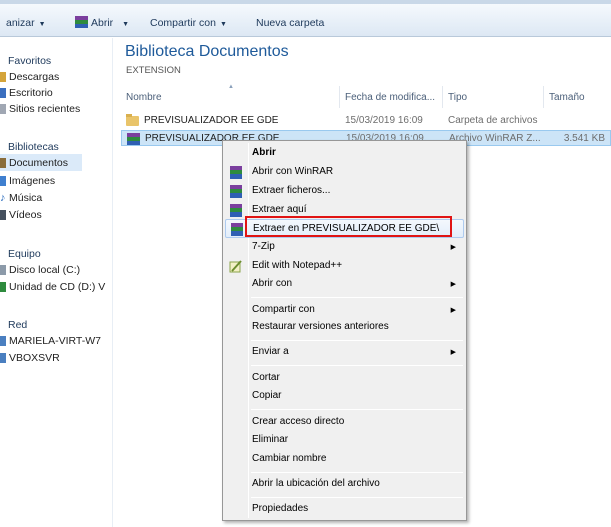  What do you see at coordinates (344, 484) in the screenshot?
I see `menu-item-open-file-location: Abrir la ubicación del archivo` at bounding box center [344, 484].